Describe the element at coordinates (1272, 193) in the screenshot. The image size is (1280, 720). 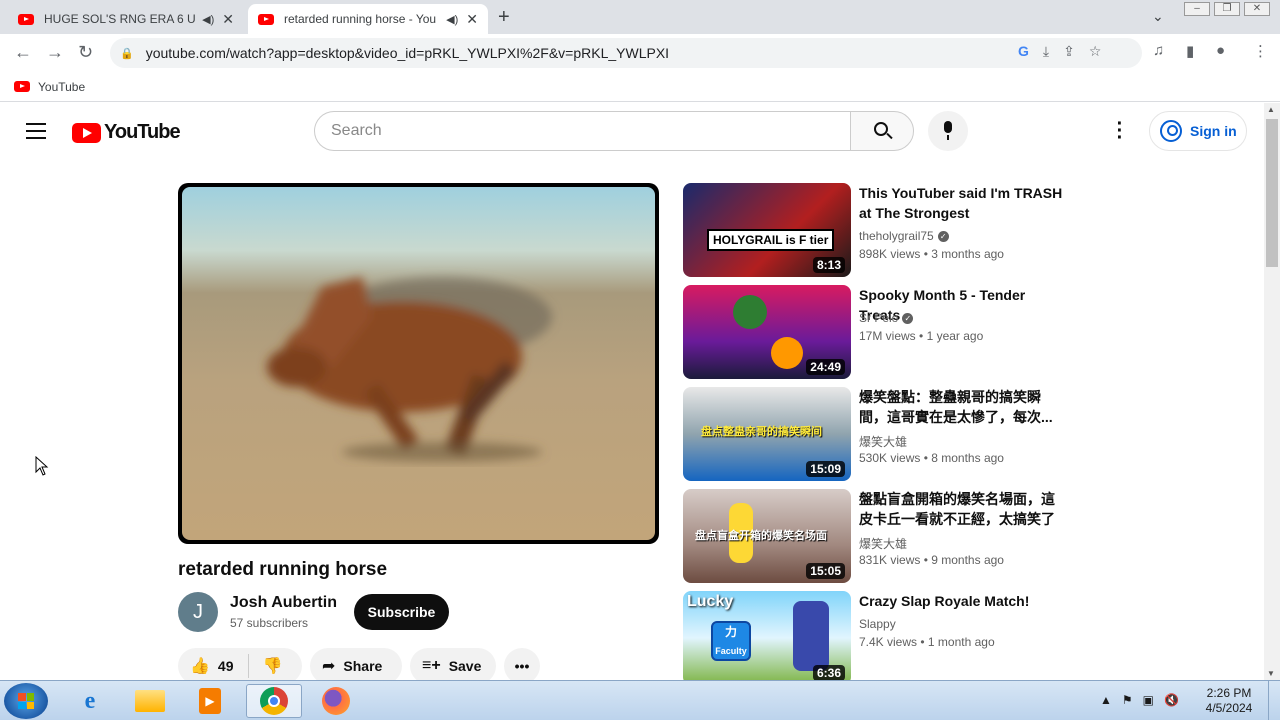
I see `scrollbar-thumb` at that location.